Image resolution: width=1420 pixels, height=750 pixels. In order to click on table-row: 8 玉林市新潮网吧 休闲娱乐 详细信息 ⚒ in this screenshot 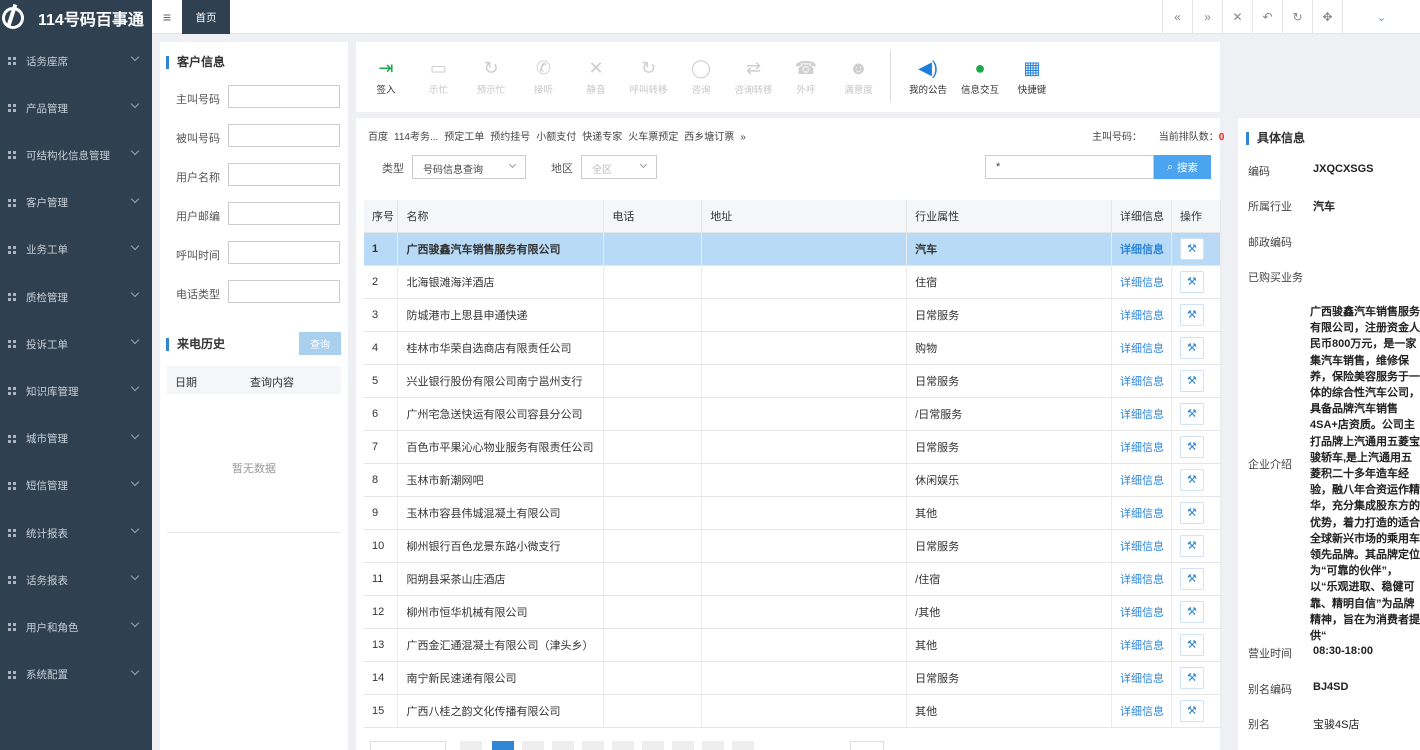, I will do `click(793, 480)`.